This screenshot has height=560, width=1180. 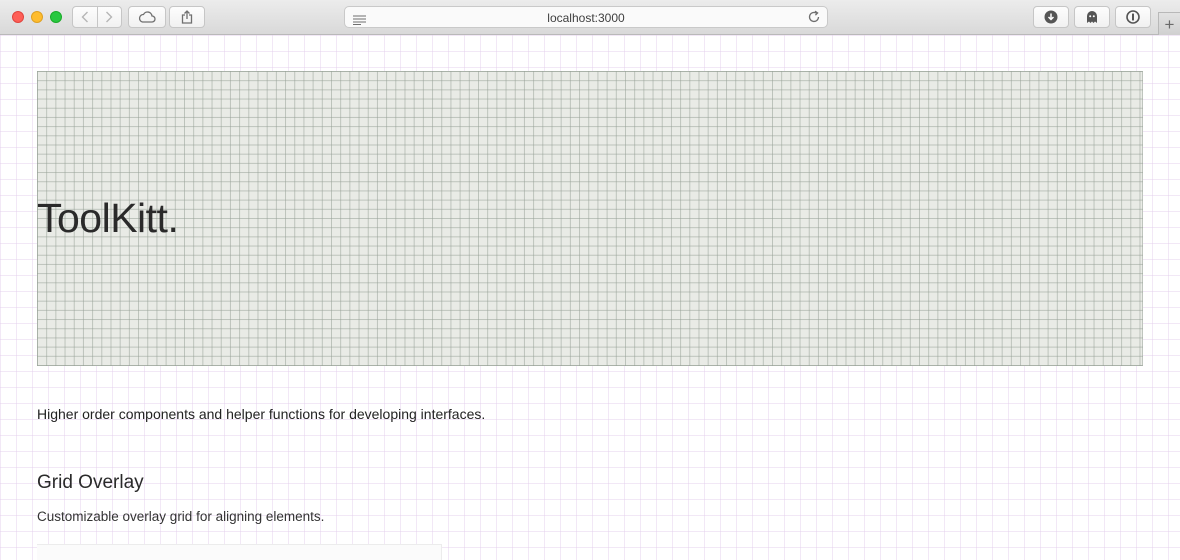 I want to click on back-icon, so click(x=84, y=17).